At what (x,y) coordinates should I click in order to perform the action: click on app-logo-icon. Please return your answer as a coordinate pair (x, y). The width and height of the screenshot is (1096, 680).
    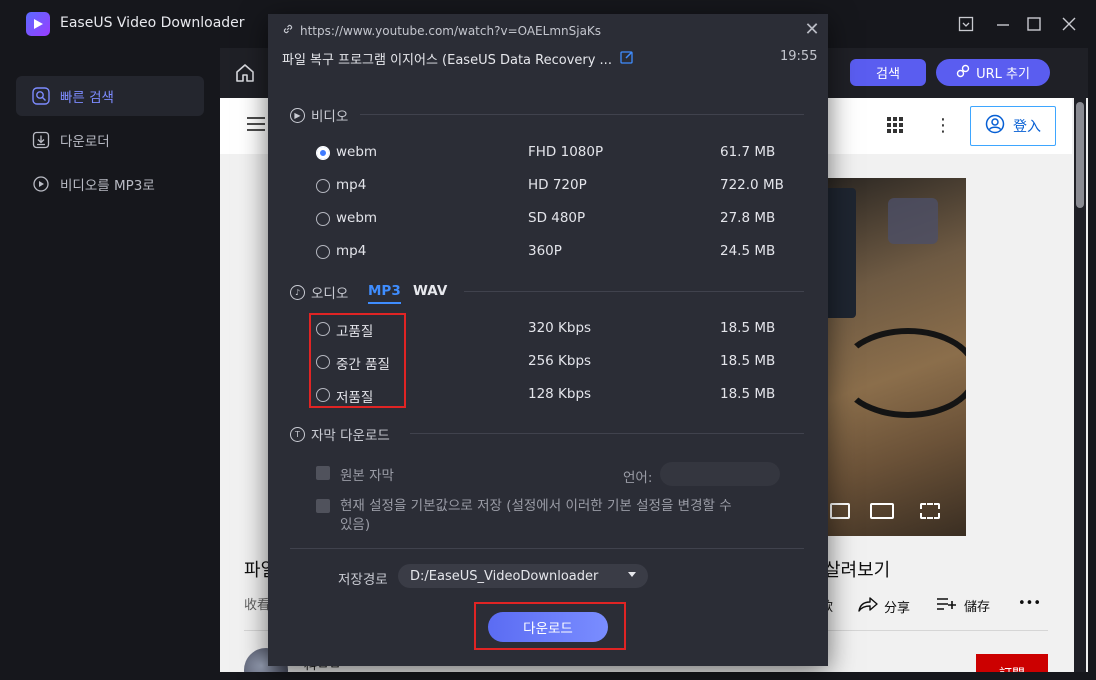
    Looking at the image, I should click on (38, 24).